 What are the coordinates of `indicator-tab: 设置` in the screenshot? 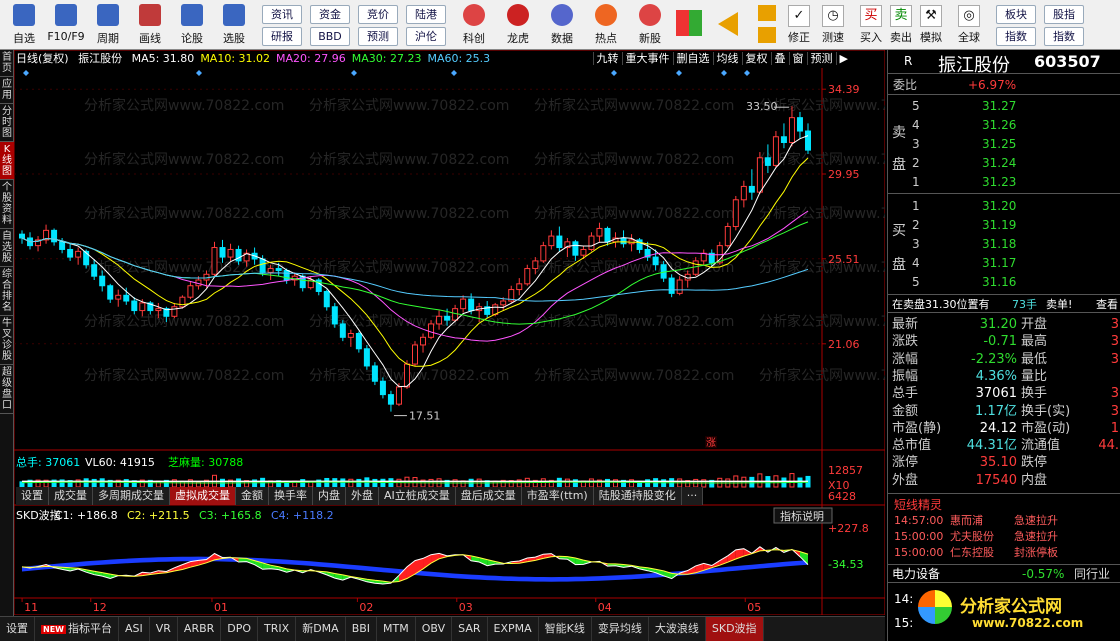 It's located at (17, 629).